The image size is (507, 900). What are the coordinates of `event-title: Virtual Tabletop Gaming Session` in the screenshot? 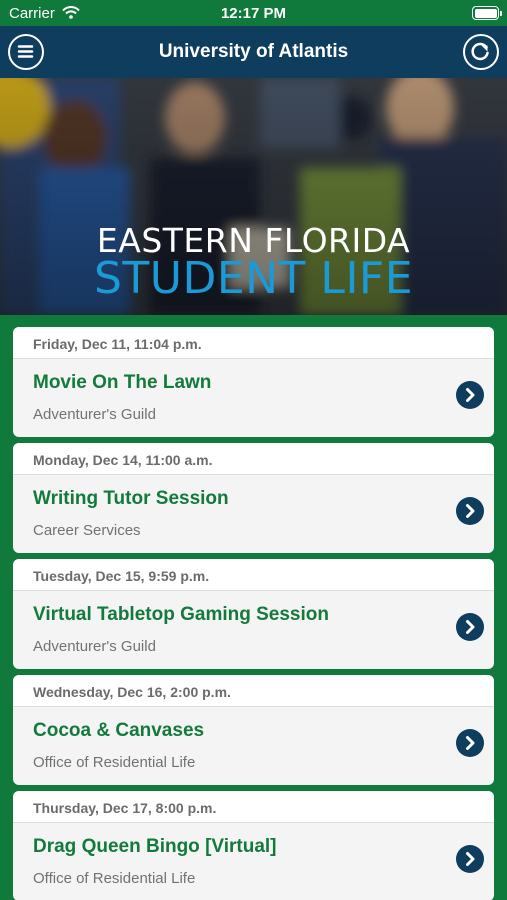 It's located at (181, 614).